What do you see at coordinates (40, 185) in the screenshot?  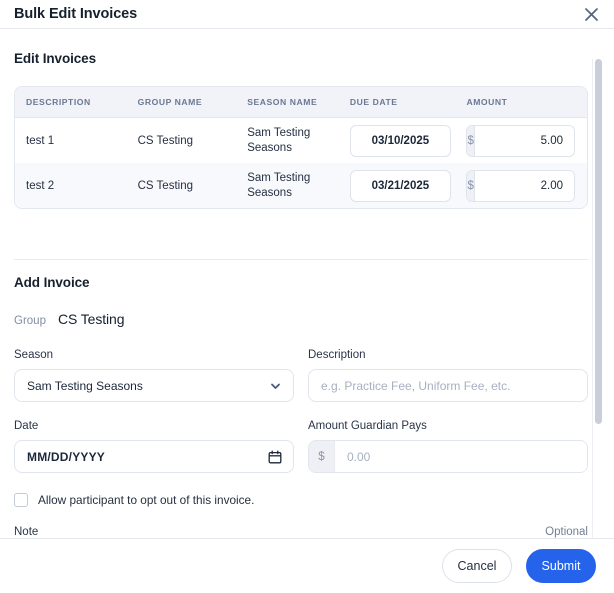 I see `cell-description: test 2` at bounding box center [40, 185].